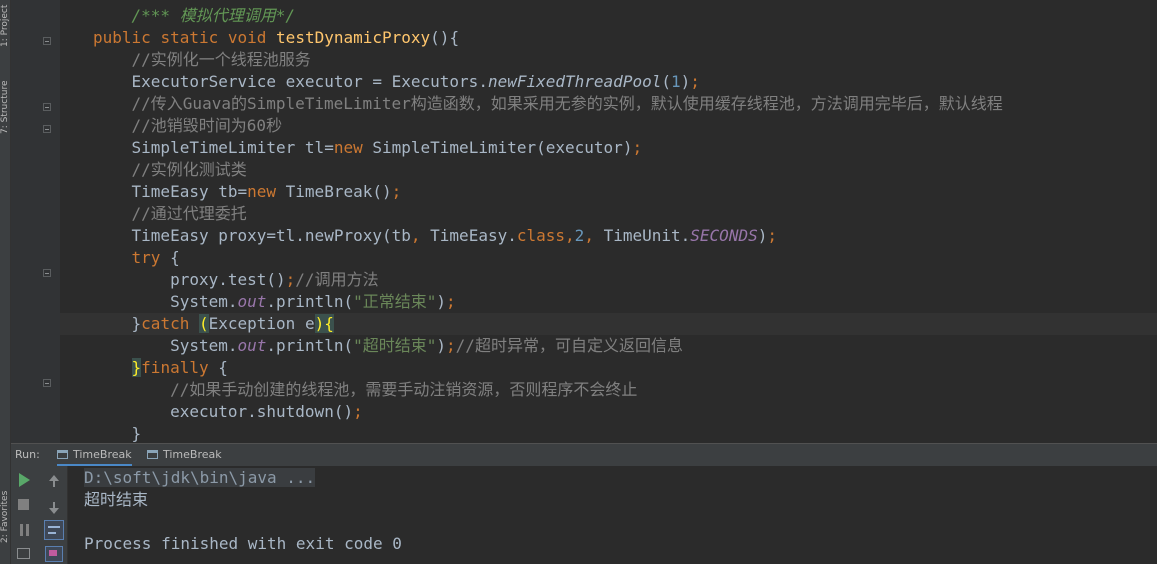  What do you see at coordinates (252, 37) in the screenshot?
I see `code-token: void` at bounding box center [252, 37].